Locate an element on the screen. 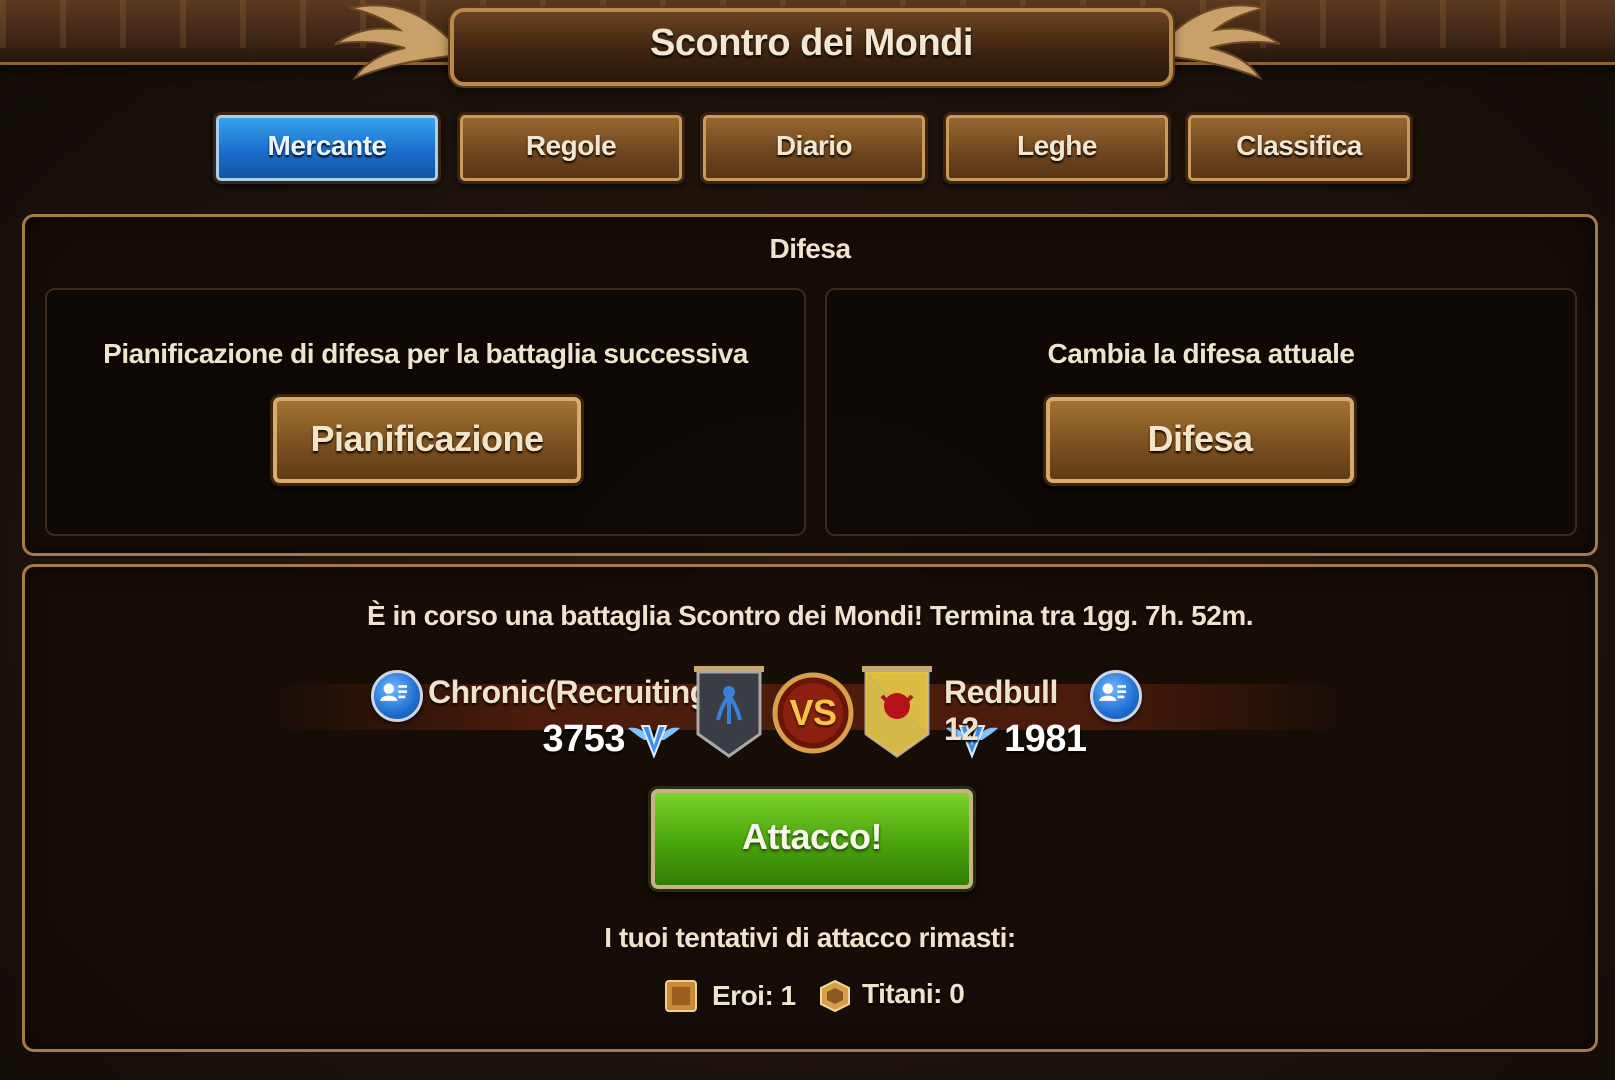 The image size is (1615, 1080). attack-button: Attacco! is located at coordinates (812, 839).